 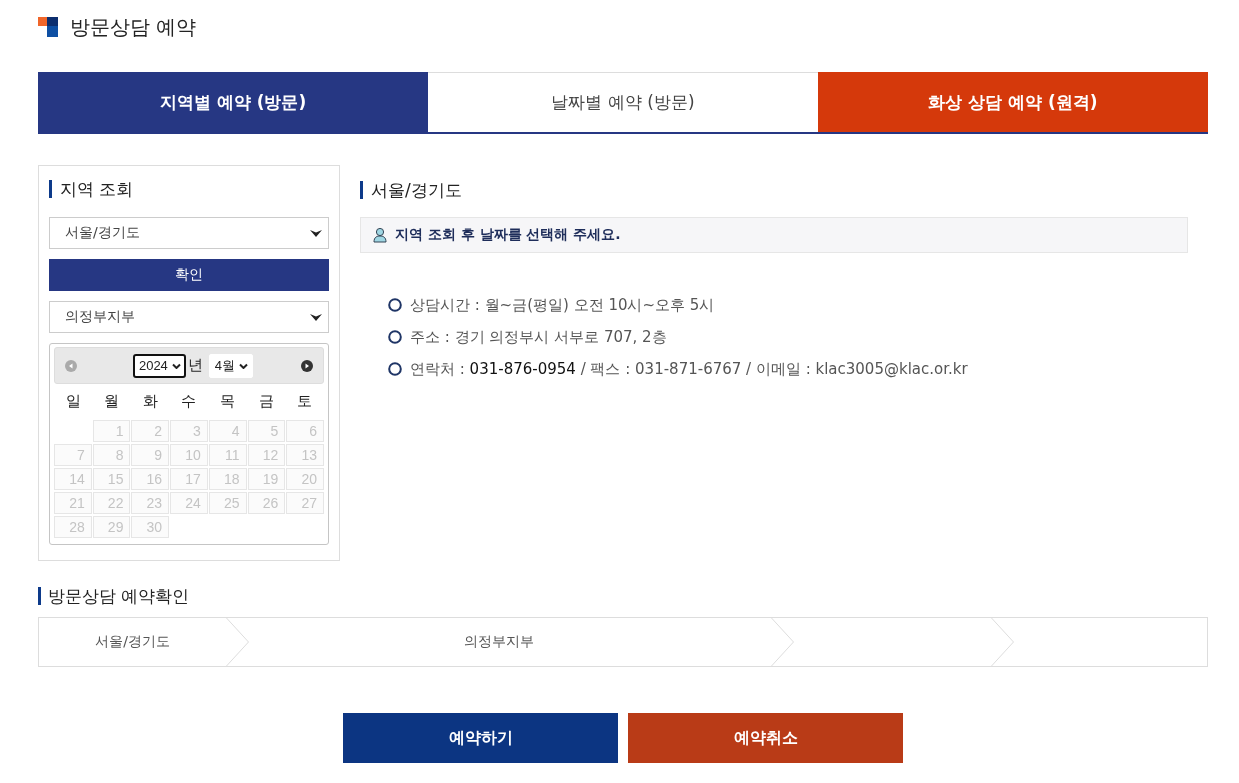 I want to click on weekday-label: 일, so click(x=73, y=401).